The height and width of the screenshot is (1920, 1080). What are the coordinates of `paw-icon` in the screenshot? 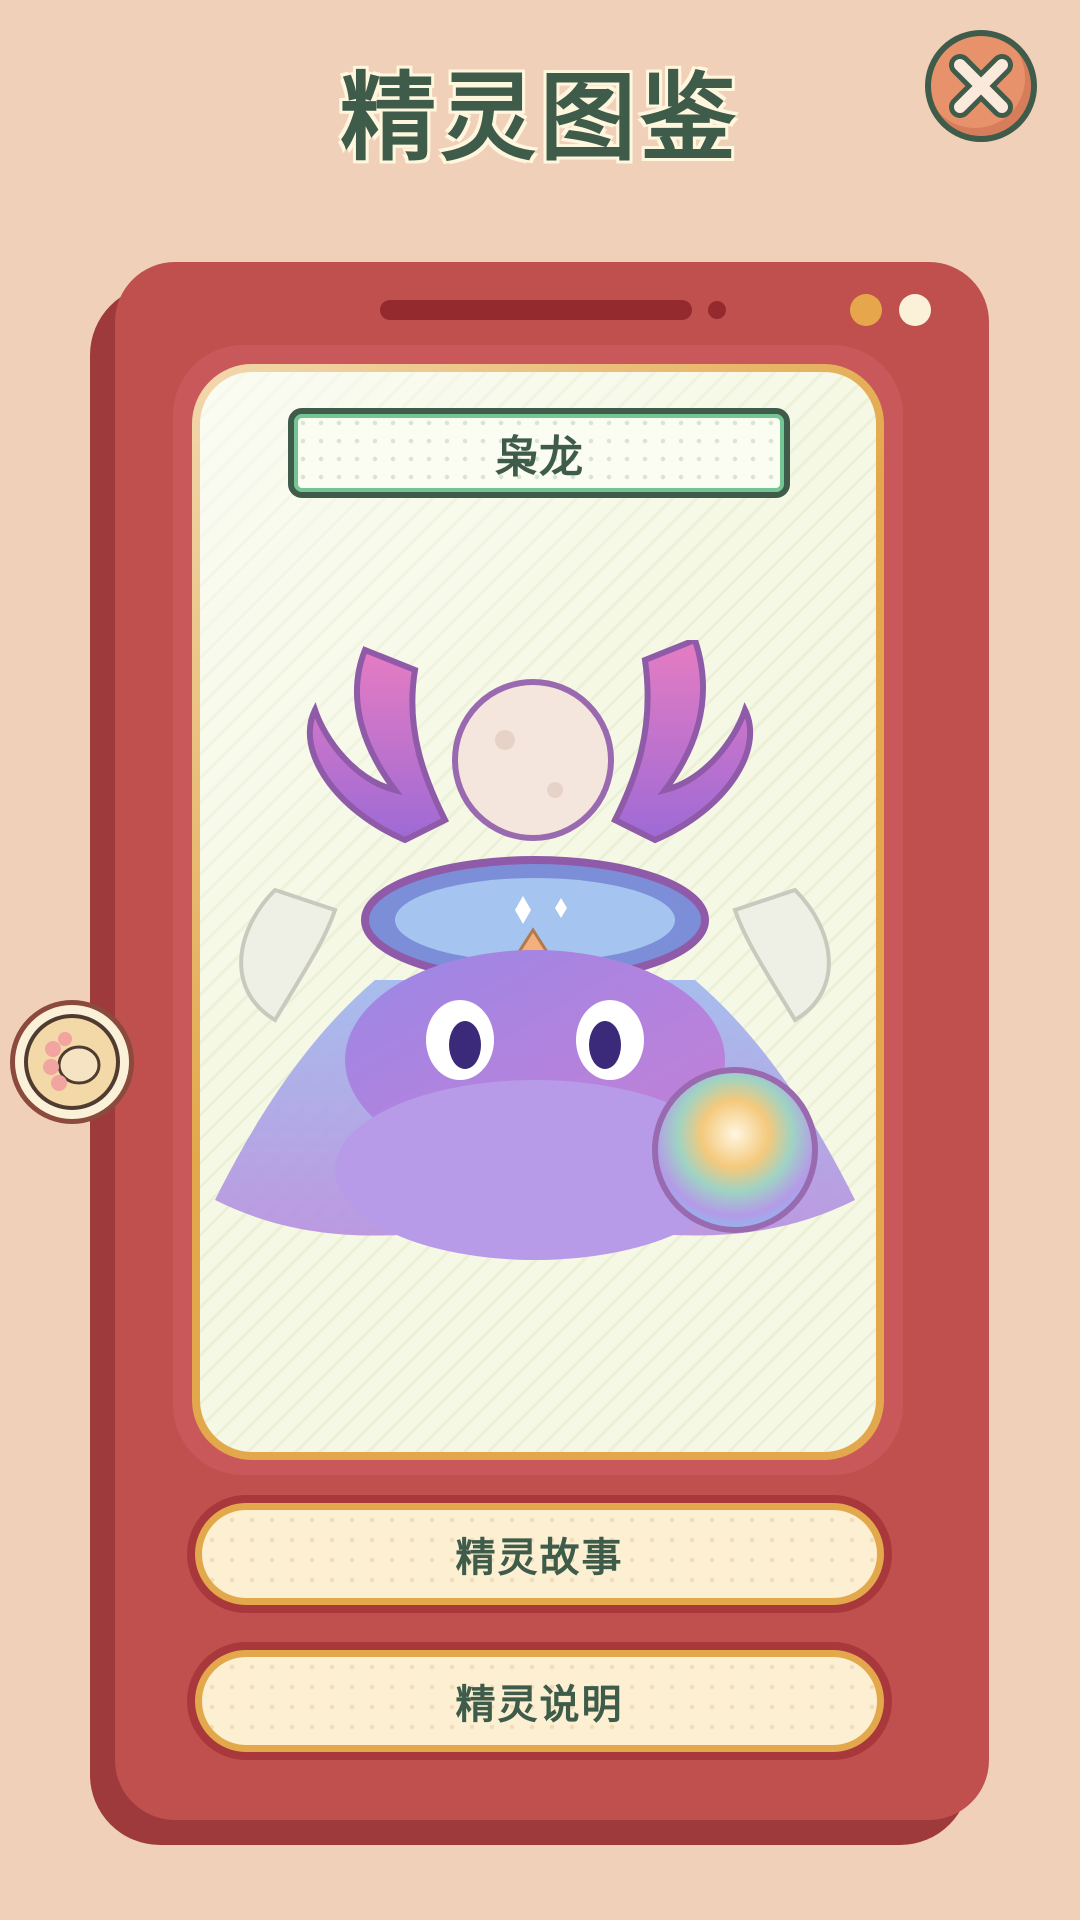 It's located at (72, 1061).